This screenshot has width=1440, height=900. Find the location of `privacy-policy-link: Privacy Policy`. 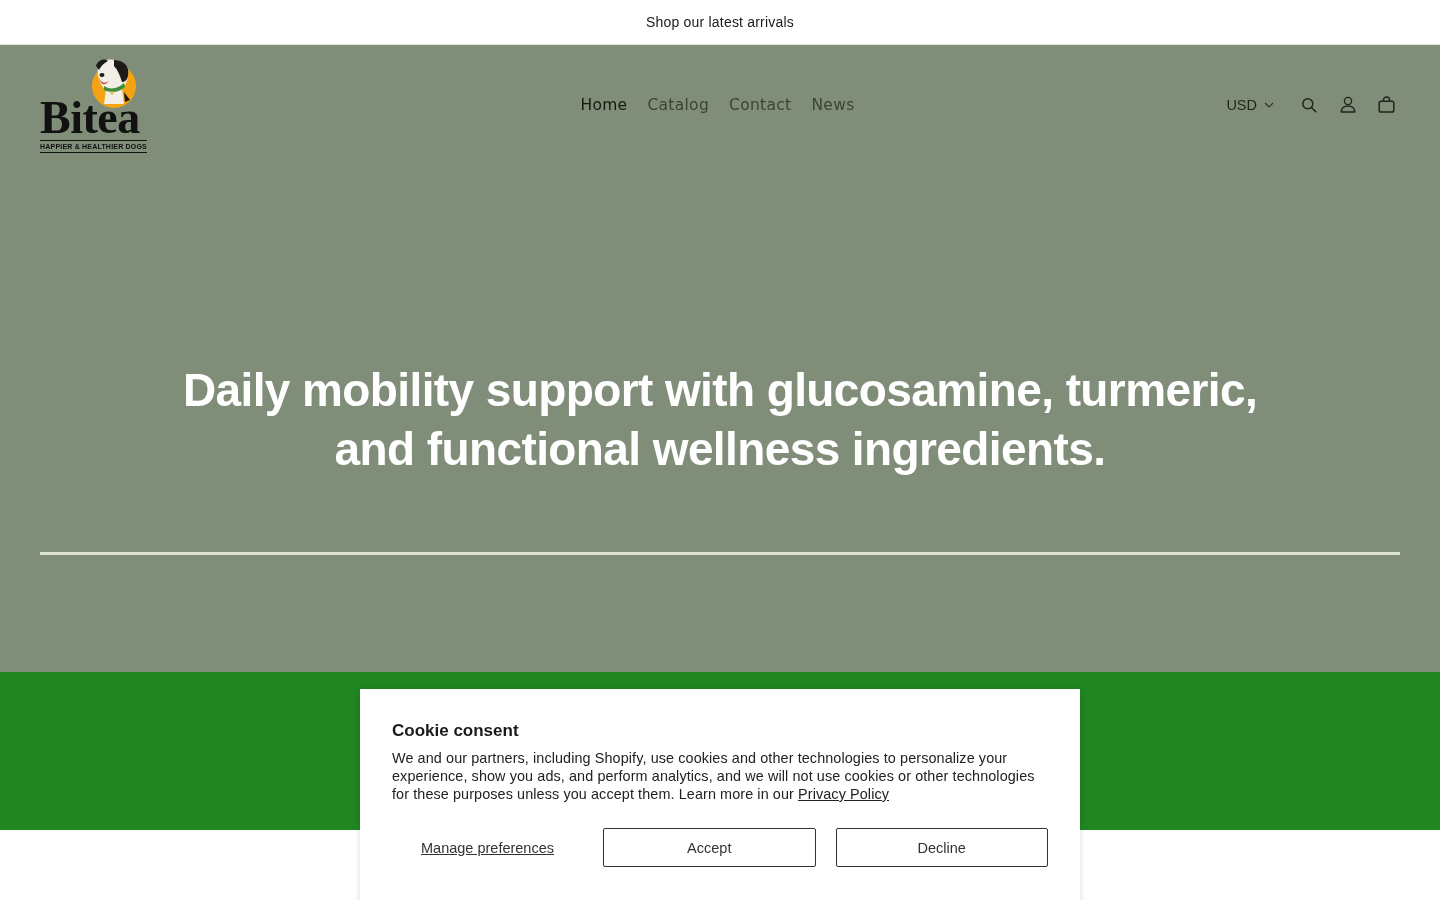

privacy-policy-link: Privacy Policy is located at coordinates (844, 794).